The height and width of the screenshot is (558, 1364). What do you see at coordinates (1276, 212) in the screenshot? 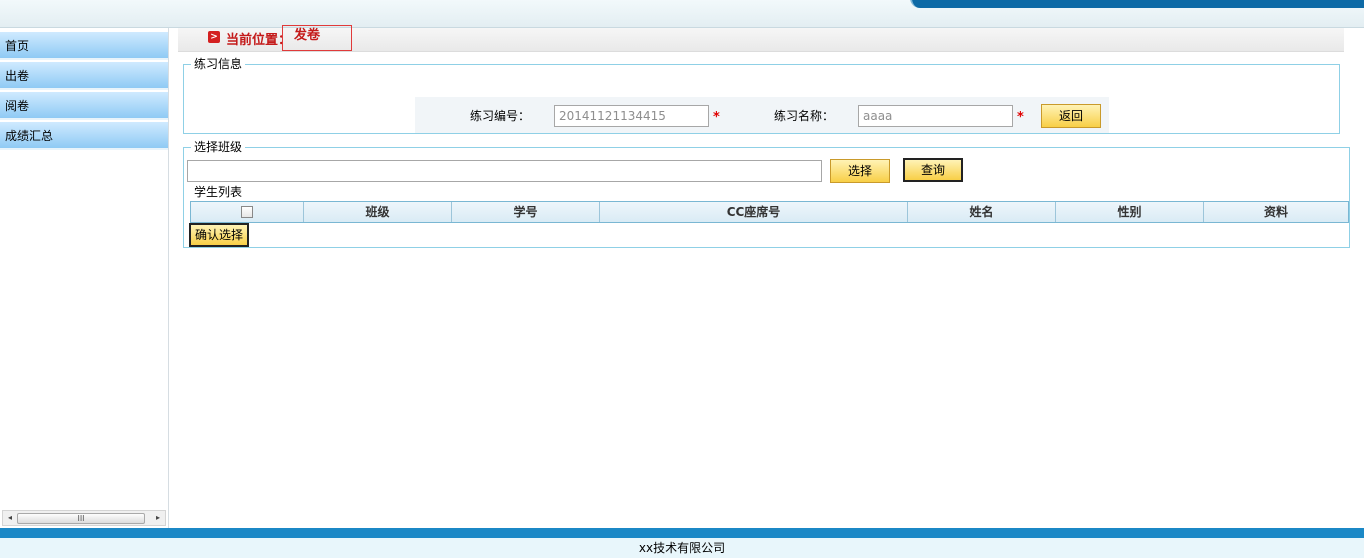
I see `column-header-profile: 资料` at bounding box center [1276, 212].